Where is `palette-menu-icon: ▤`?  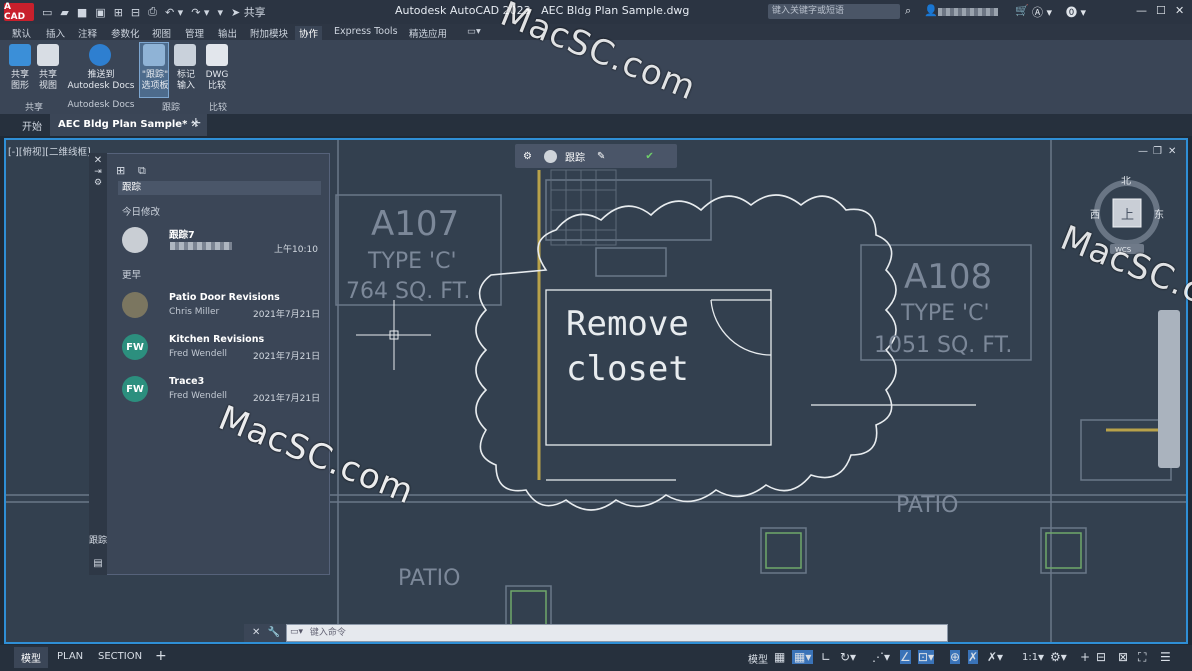
palette-menu-icon: ▤ is located at coordinates (98, 563).